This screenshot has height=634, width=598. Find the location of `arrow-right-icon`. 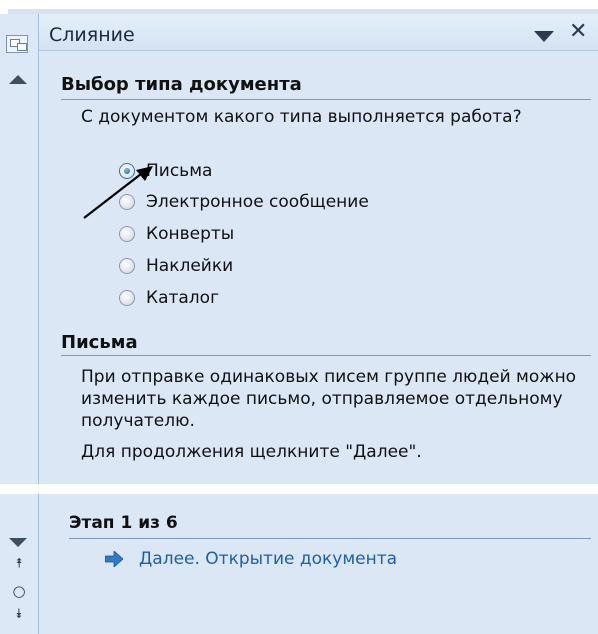

arrow-right-icon is located at coordinates (114, 559).